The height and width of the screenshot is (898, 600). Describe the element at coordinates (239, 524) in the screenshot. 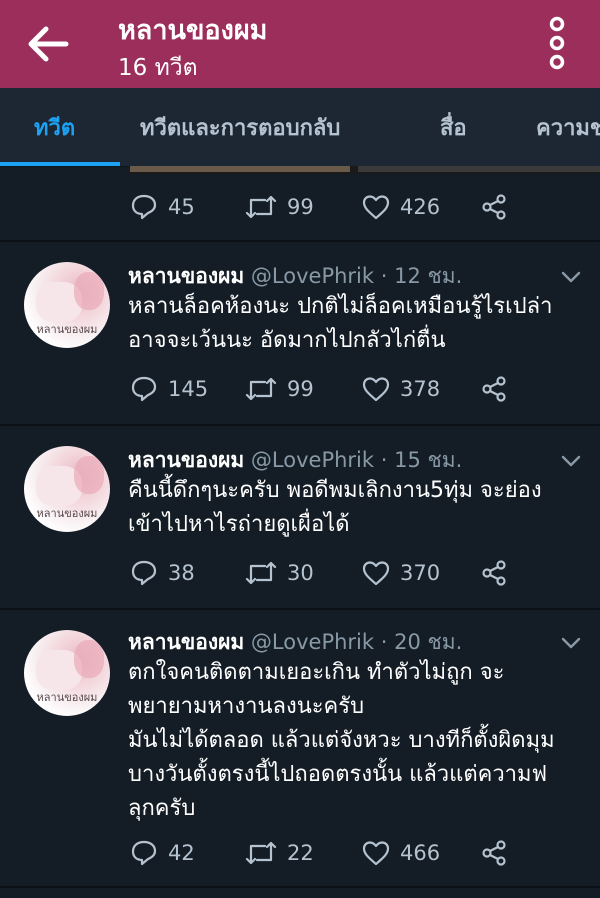

I see `tweet-text-line: เข้าไปหาไรถ่ายดูเผื่อได้` at that location.